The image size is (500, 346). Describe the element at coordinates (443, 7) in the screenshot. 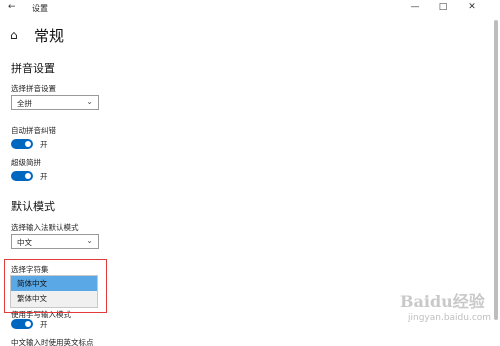

I see `maximize-icon: □` at that location.